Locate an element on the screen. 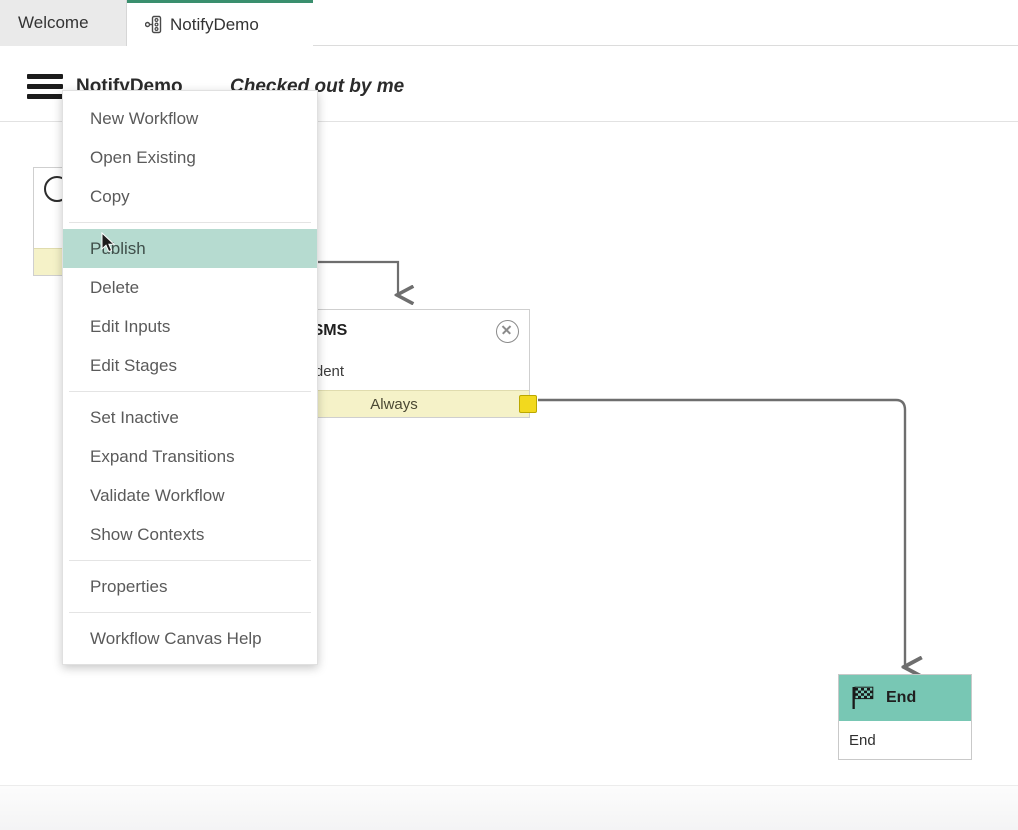 This screenshot has width=1018, height=830. menu-item-copy: Copy is located at coordinates (190, 196).